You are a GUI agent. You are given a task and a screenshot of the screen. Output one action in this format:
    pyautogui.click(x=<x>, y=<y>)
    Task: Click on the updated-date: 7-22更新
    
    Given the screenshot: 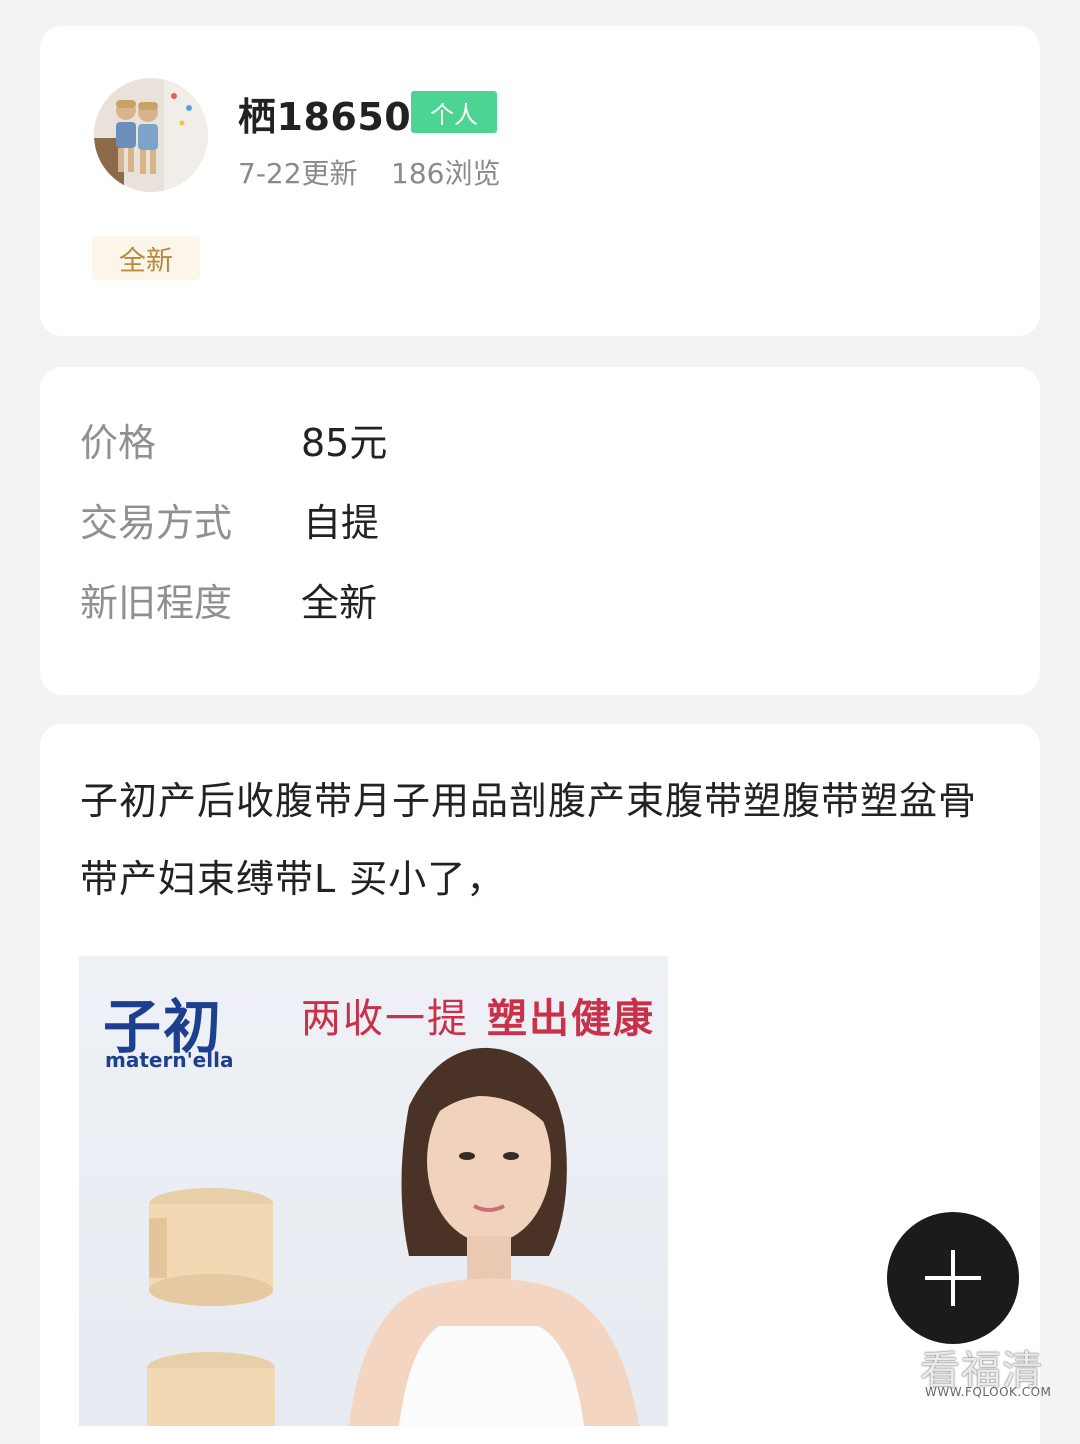 What is the action you would take?
    pyautogui.click(x=298, y=173)
    